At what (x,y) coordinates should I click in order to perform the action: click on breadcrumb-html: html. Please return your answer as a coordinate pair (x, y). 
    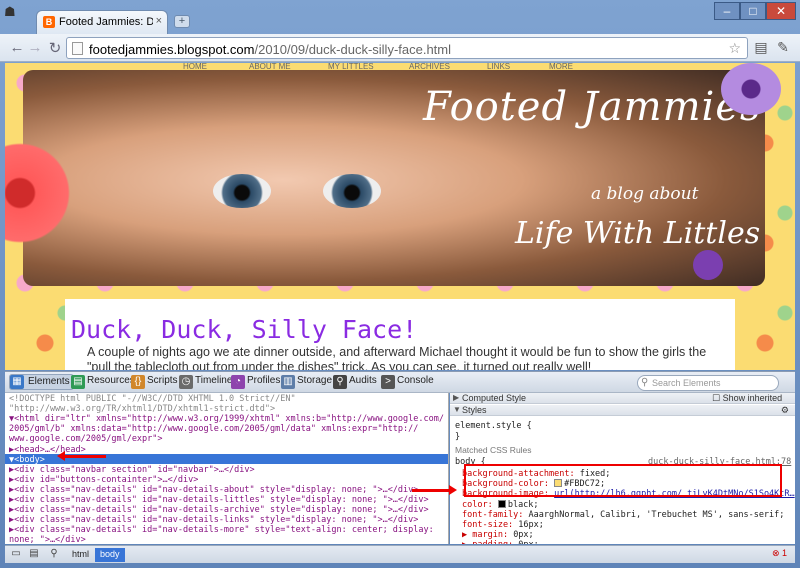
    Looking at the image, I should click on (80, 555).